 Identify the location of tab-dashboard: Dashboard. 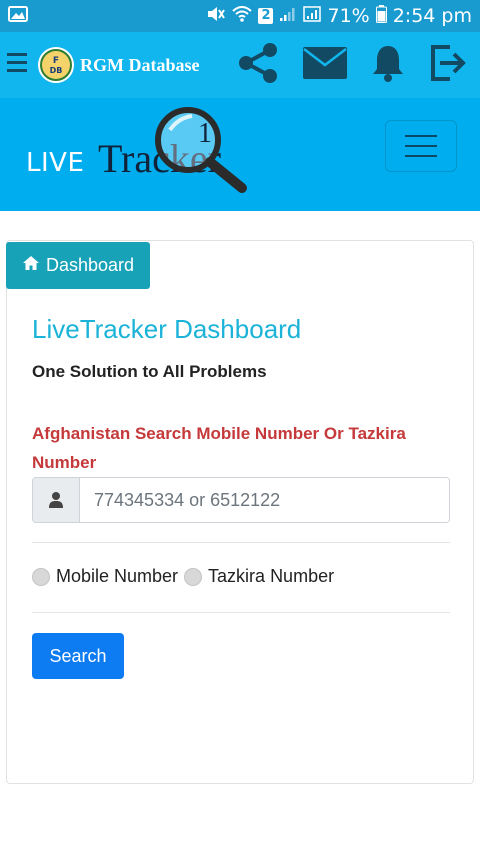
(78, 265).